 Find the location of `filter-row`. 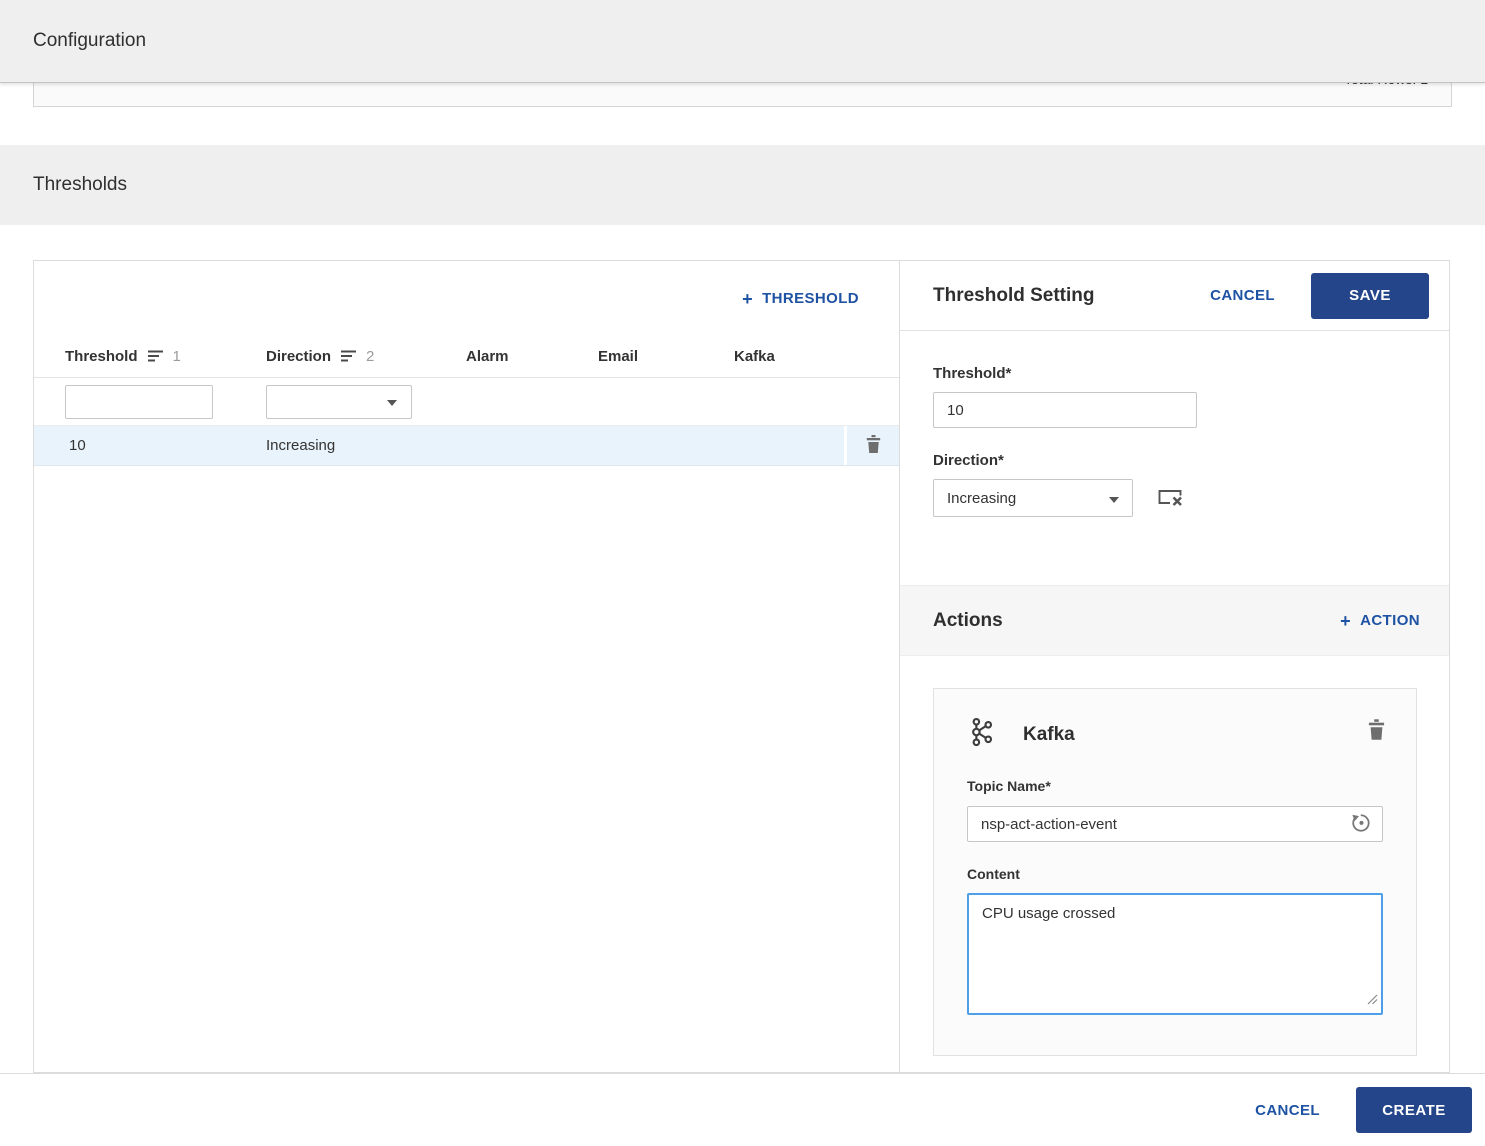

filter-row is located at coordinates (466, 402).